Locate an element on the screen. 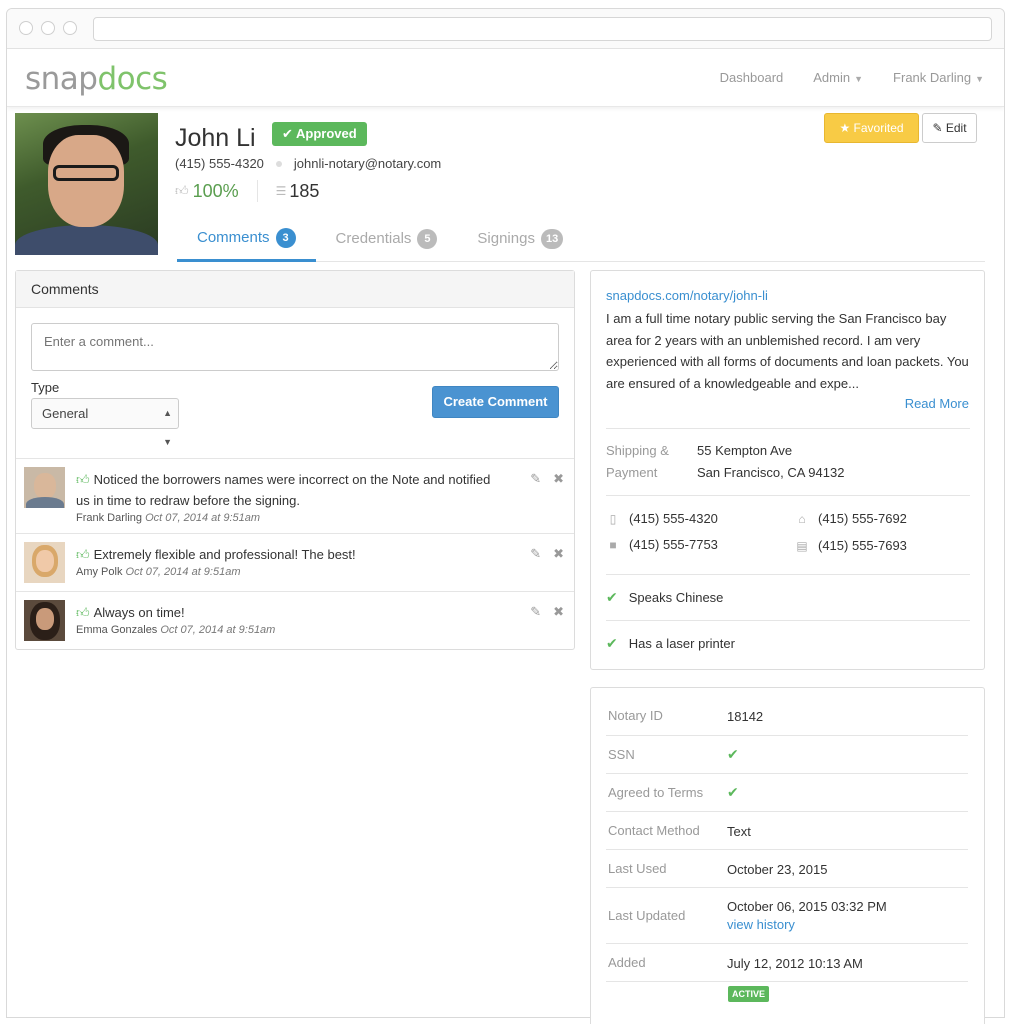 Image resolution: width=1011 pixels, height=1024 pixels. detail-row-terms: Agreed to Terms ✔ is located at coordinates (787, 793).